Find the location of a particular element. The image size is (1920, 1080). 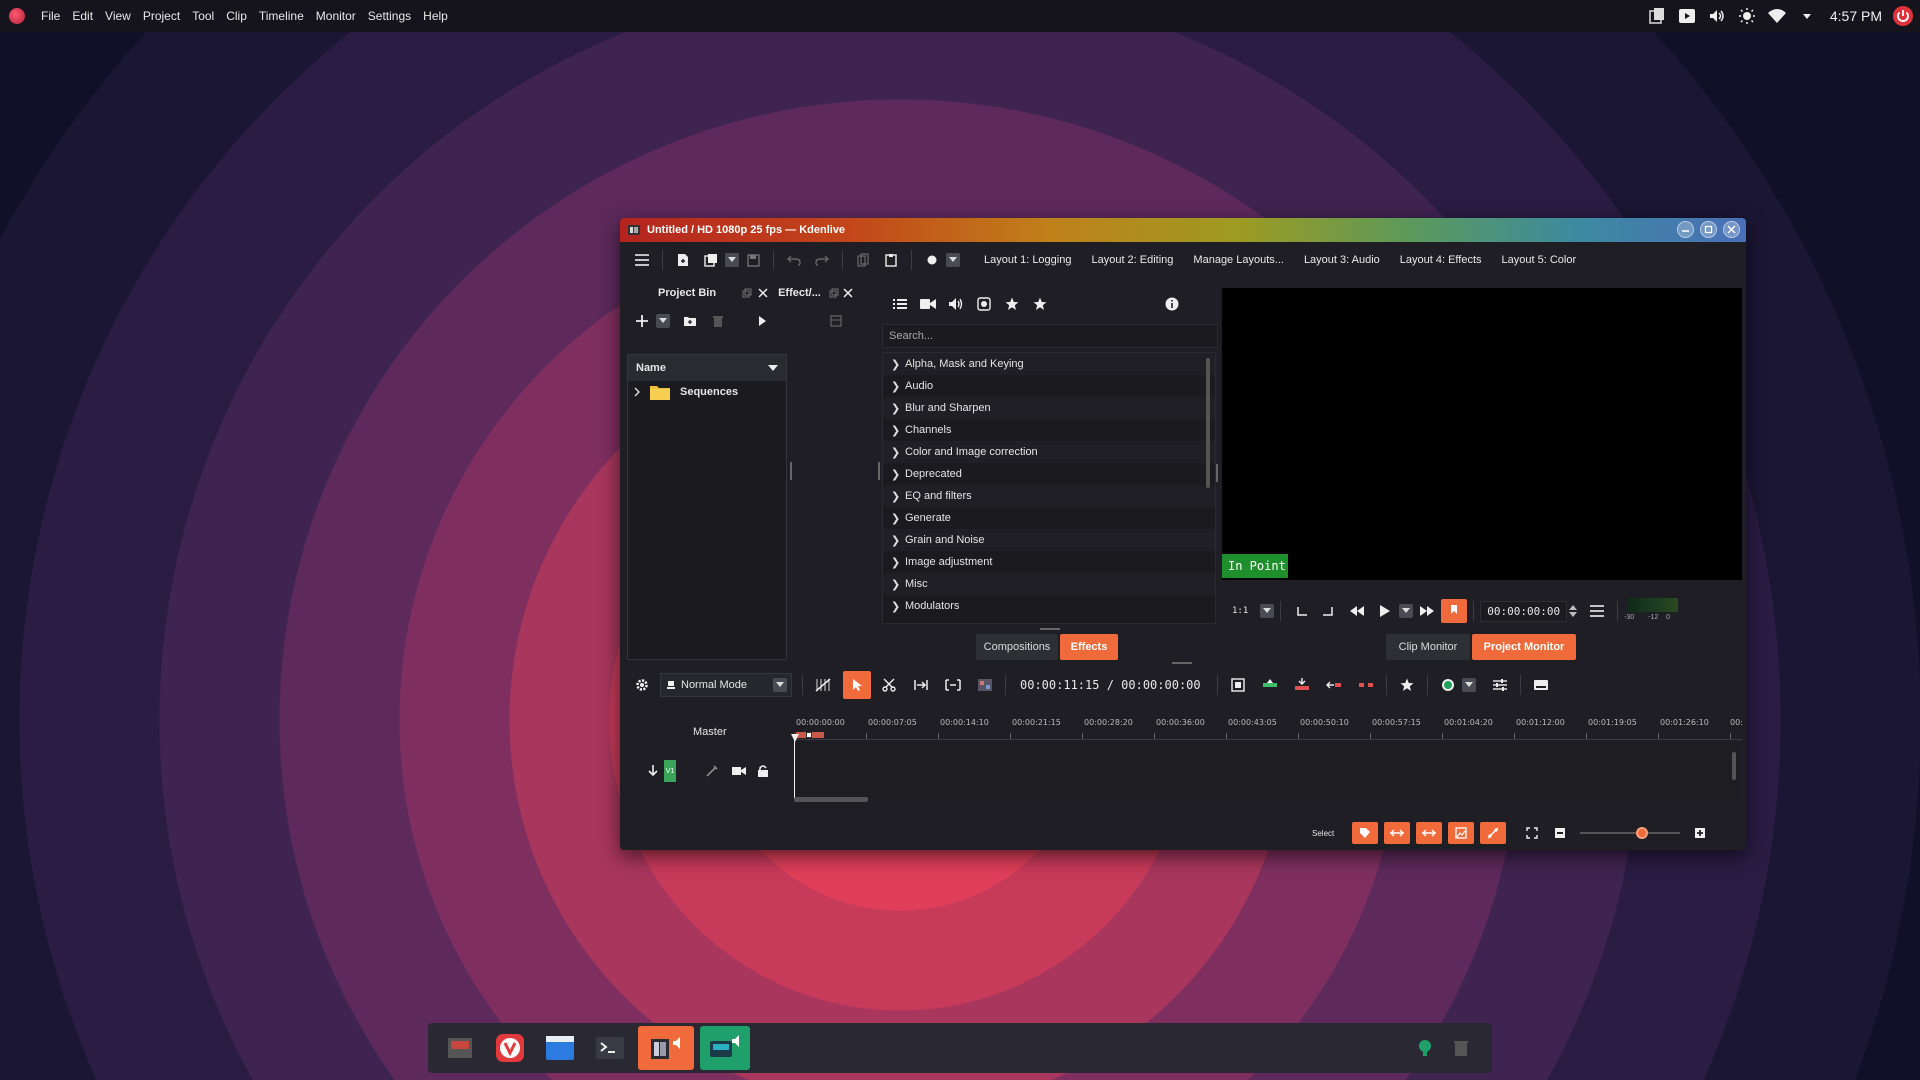

app-launcher-icon is located at coordinates (17, 16).